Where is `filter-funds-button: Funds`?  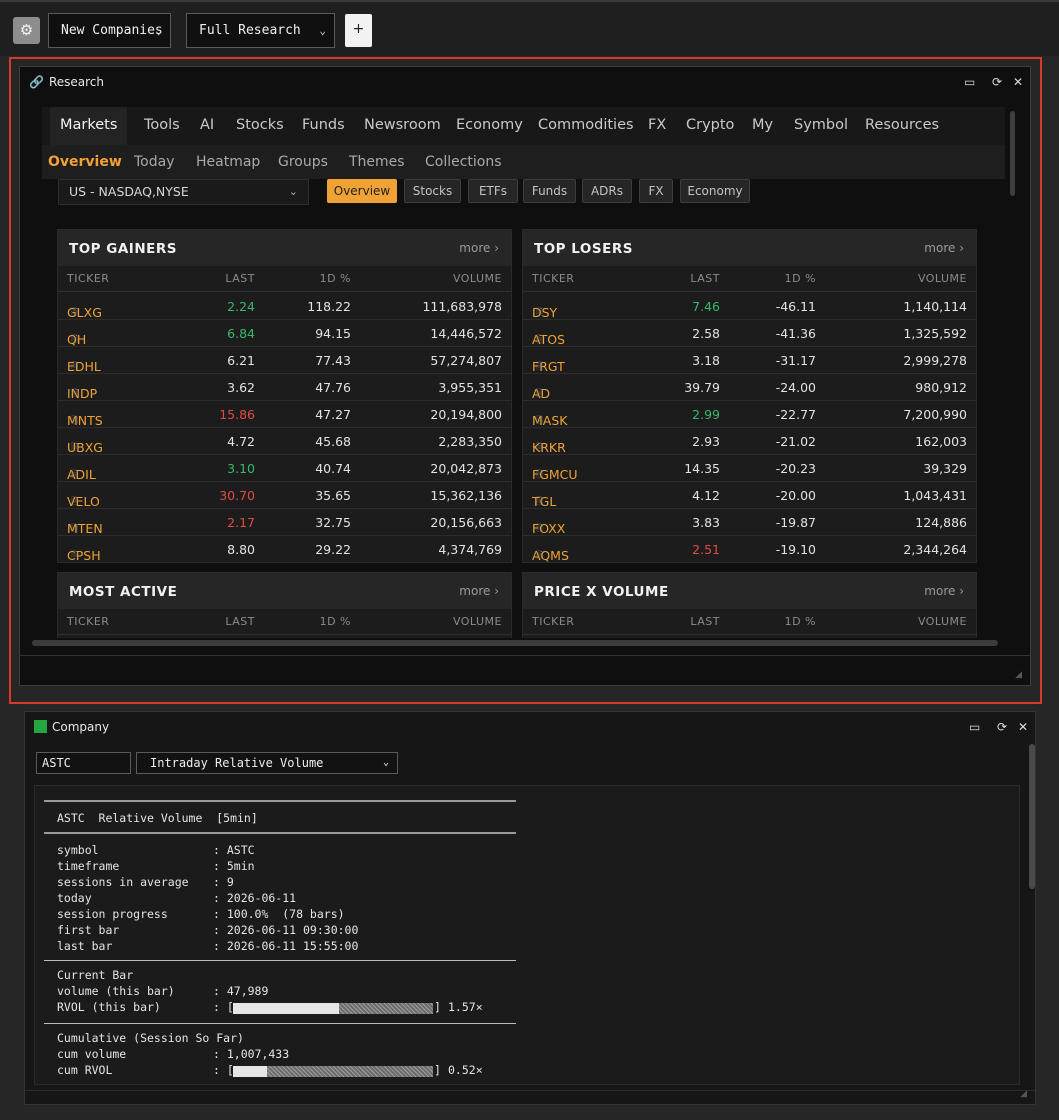
filter-funds-button: Funds is located at coordinates (549, 191).